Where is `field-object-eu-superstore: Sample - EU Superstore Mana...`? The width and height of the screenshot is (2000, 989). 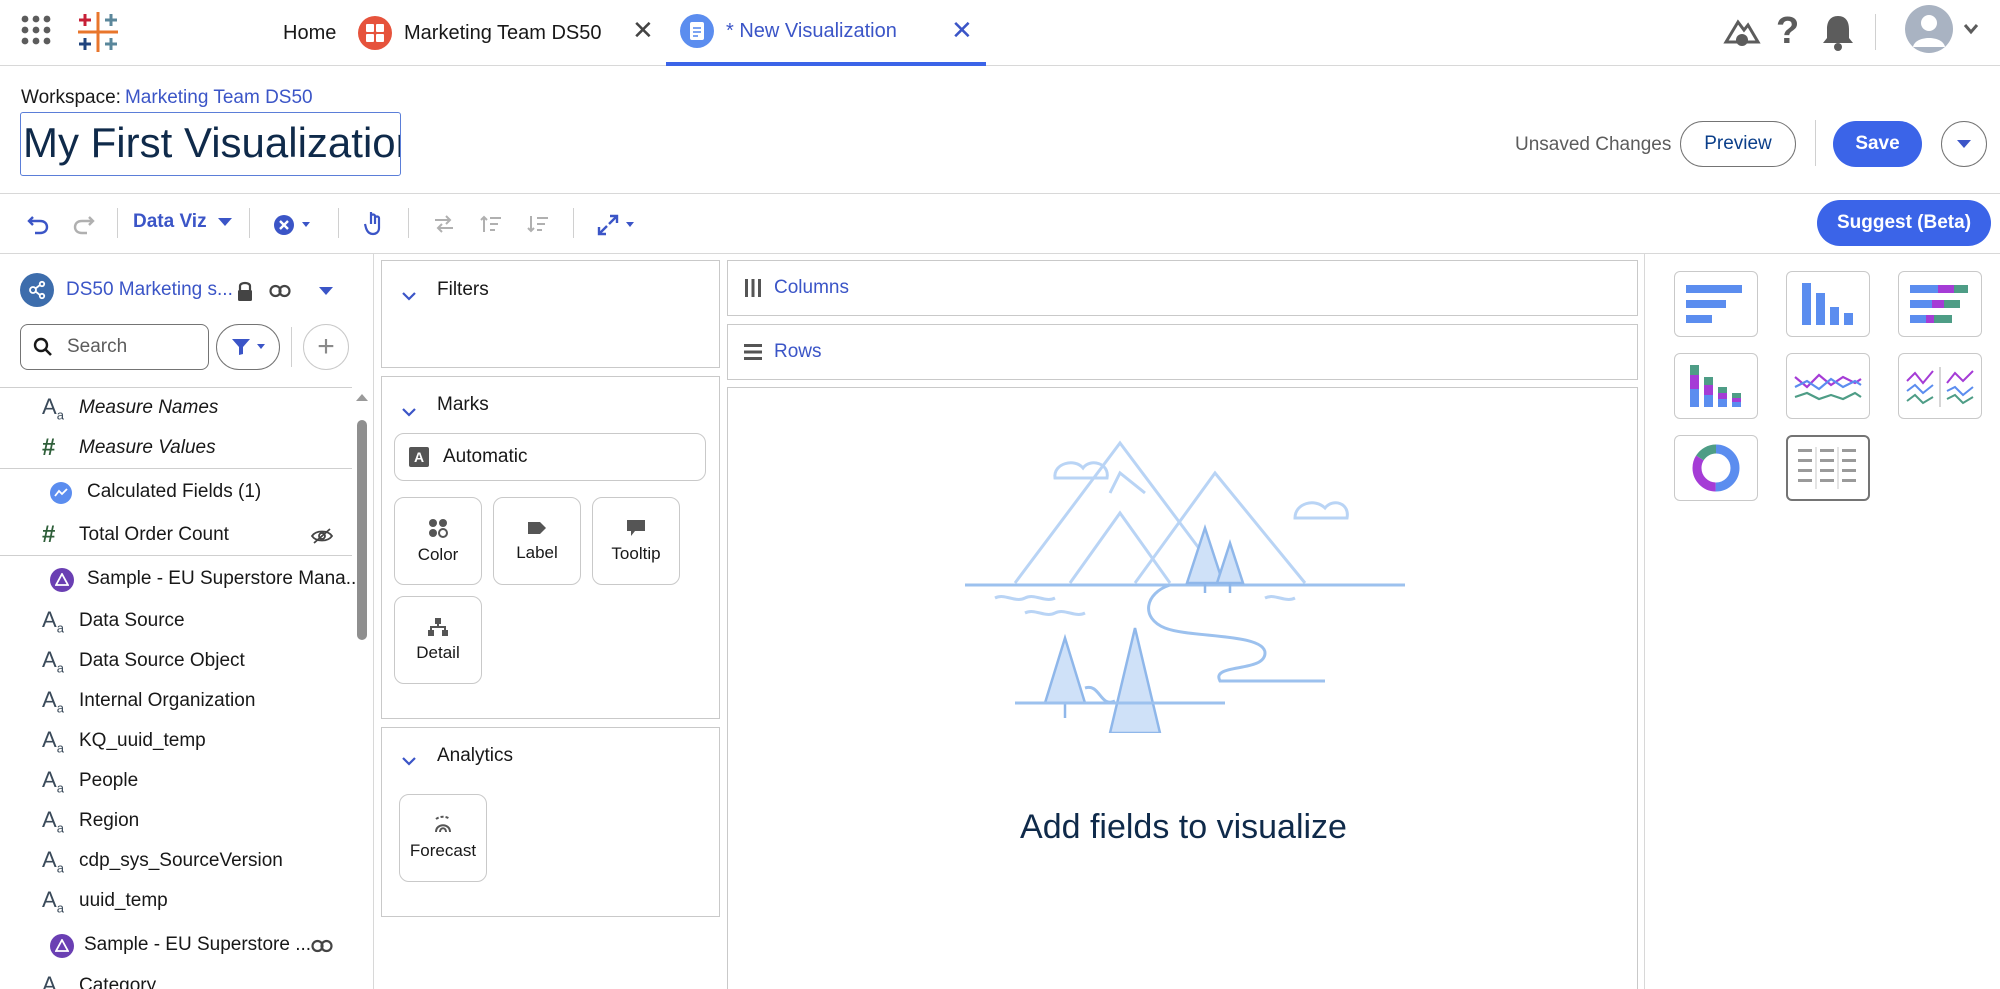
field-object-eu-superstore: Sample - EU Superstore Mana... is located at coordinates (181, 579).